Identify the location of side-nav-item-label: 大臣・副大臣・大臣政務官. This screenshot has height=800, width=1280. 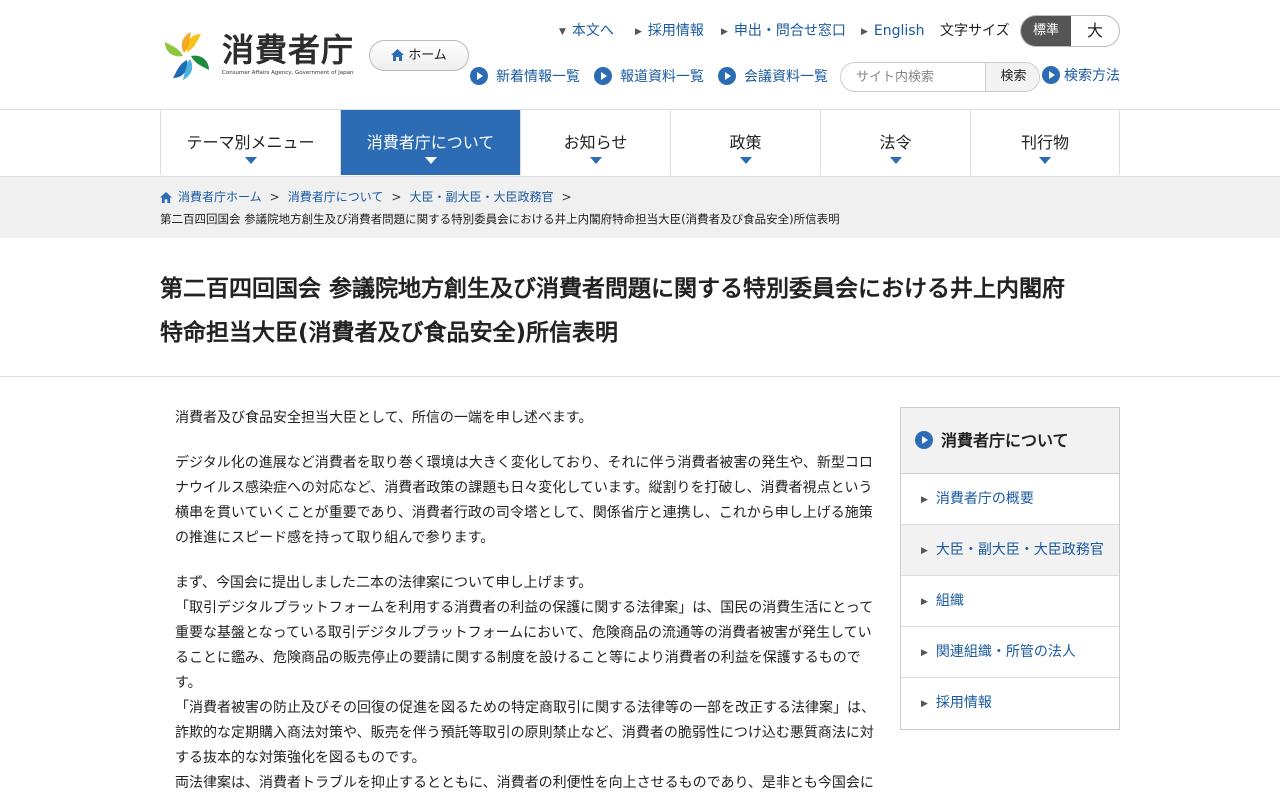
(1019, 550).